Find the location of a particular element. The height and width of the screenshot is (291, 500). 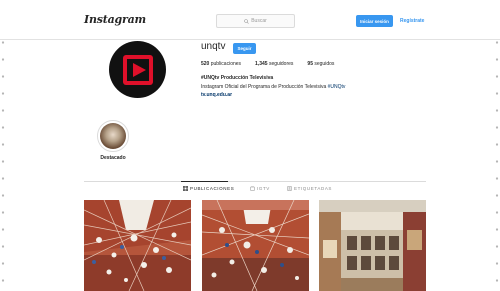

profile-avatar is located at coordinates (137, 69).